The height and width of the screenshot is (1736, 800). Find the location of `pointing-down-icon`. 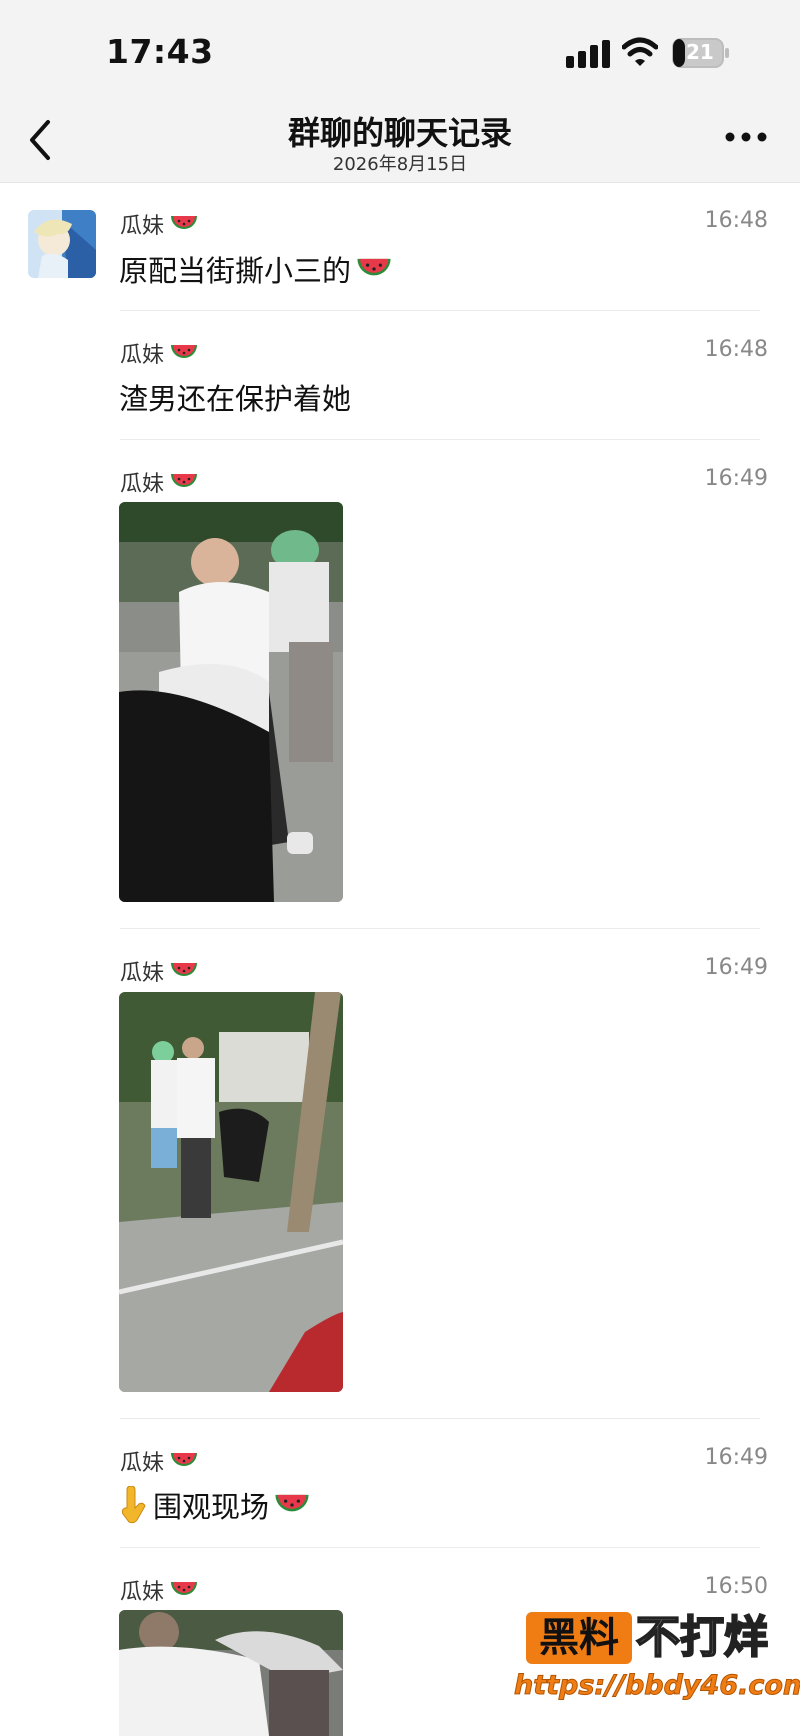

pointing-down-icon is located at coordinates (133, 1505).